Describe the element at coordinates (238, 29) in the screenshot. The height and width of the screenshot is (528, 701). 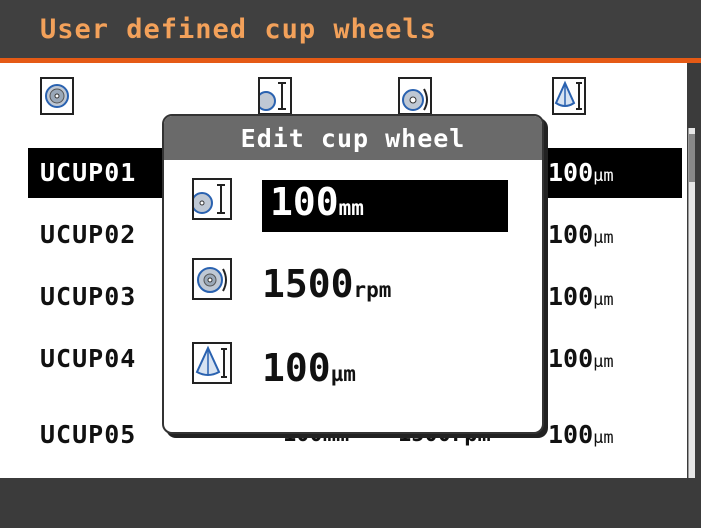
I see `page-title: User defined cup wheels` at that location.